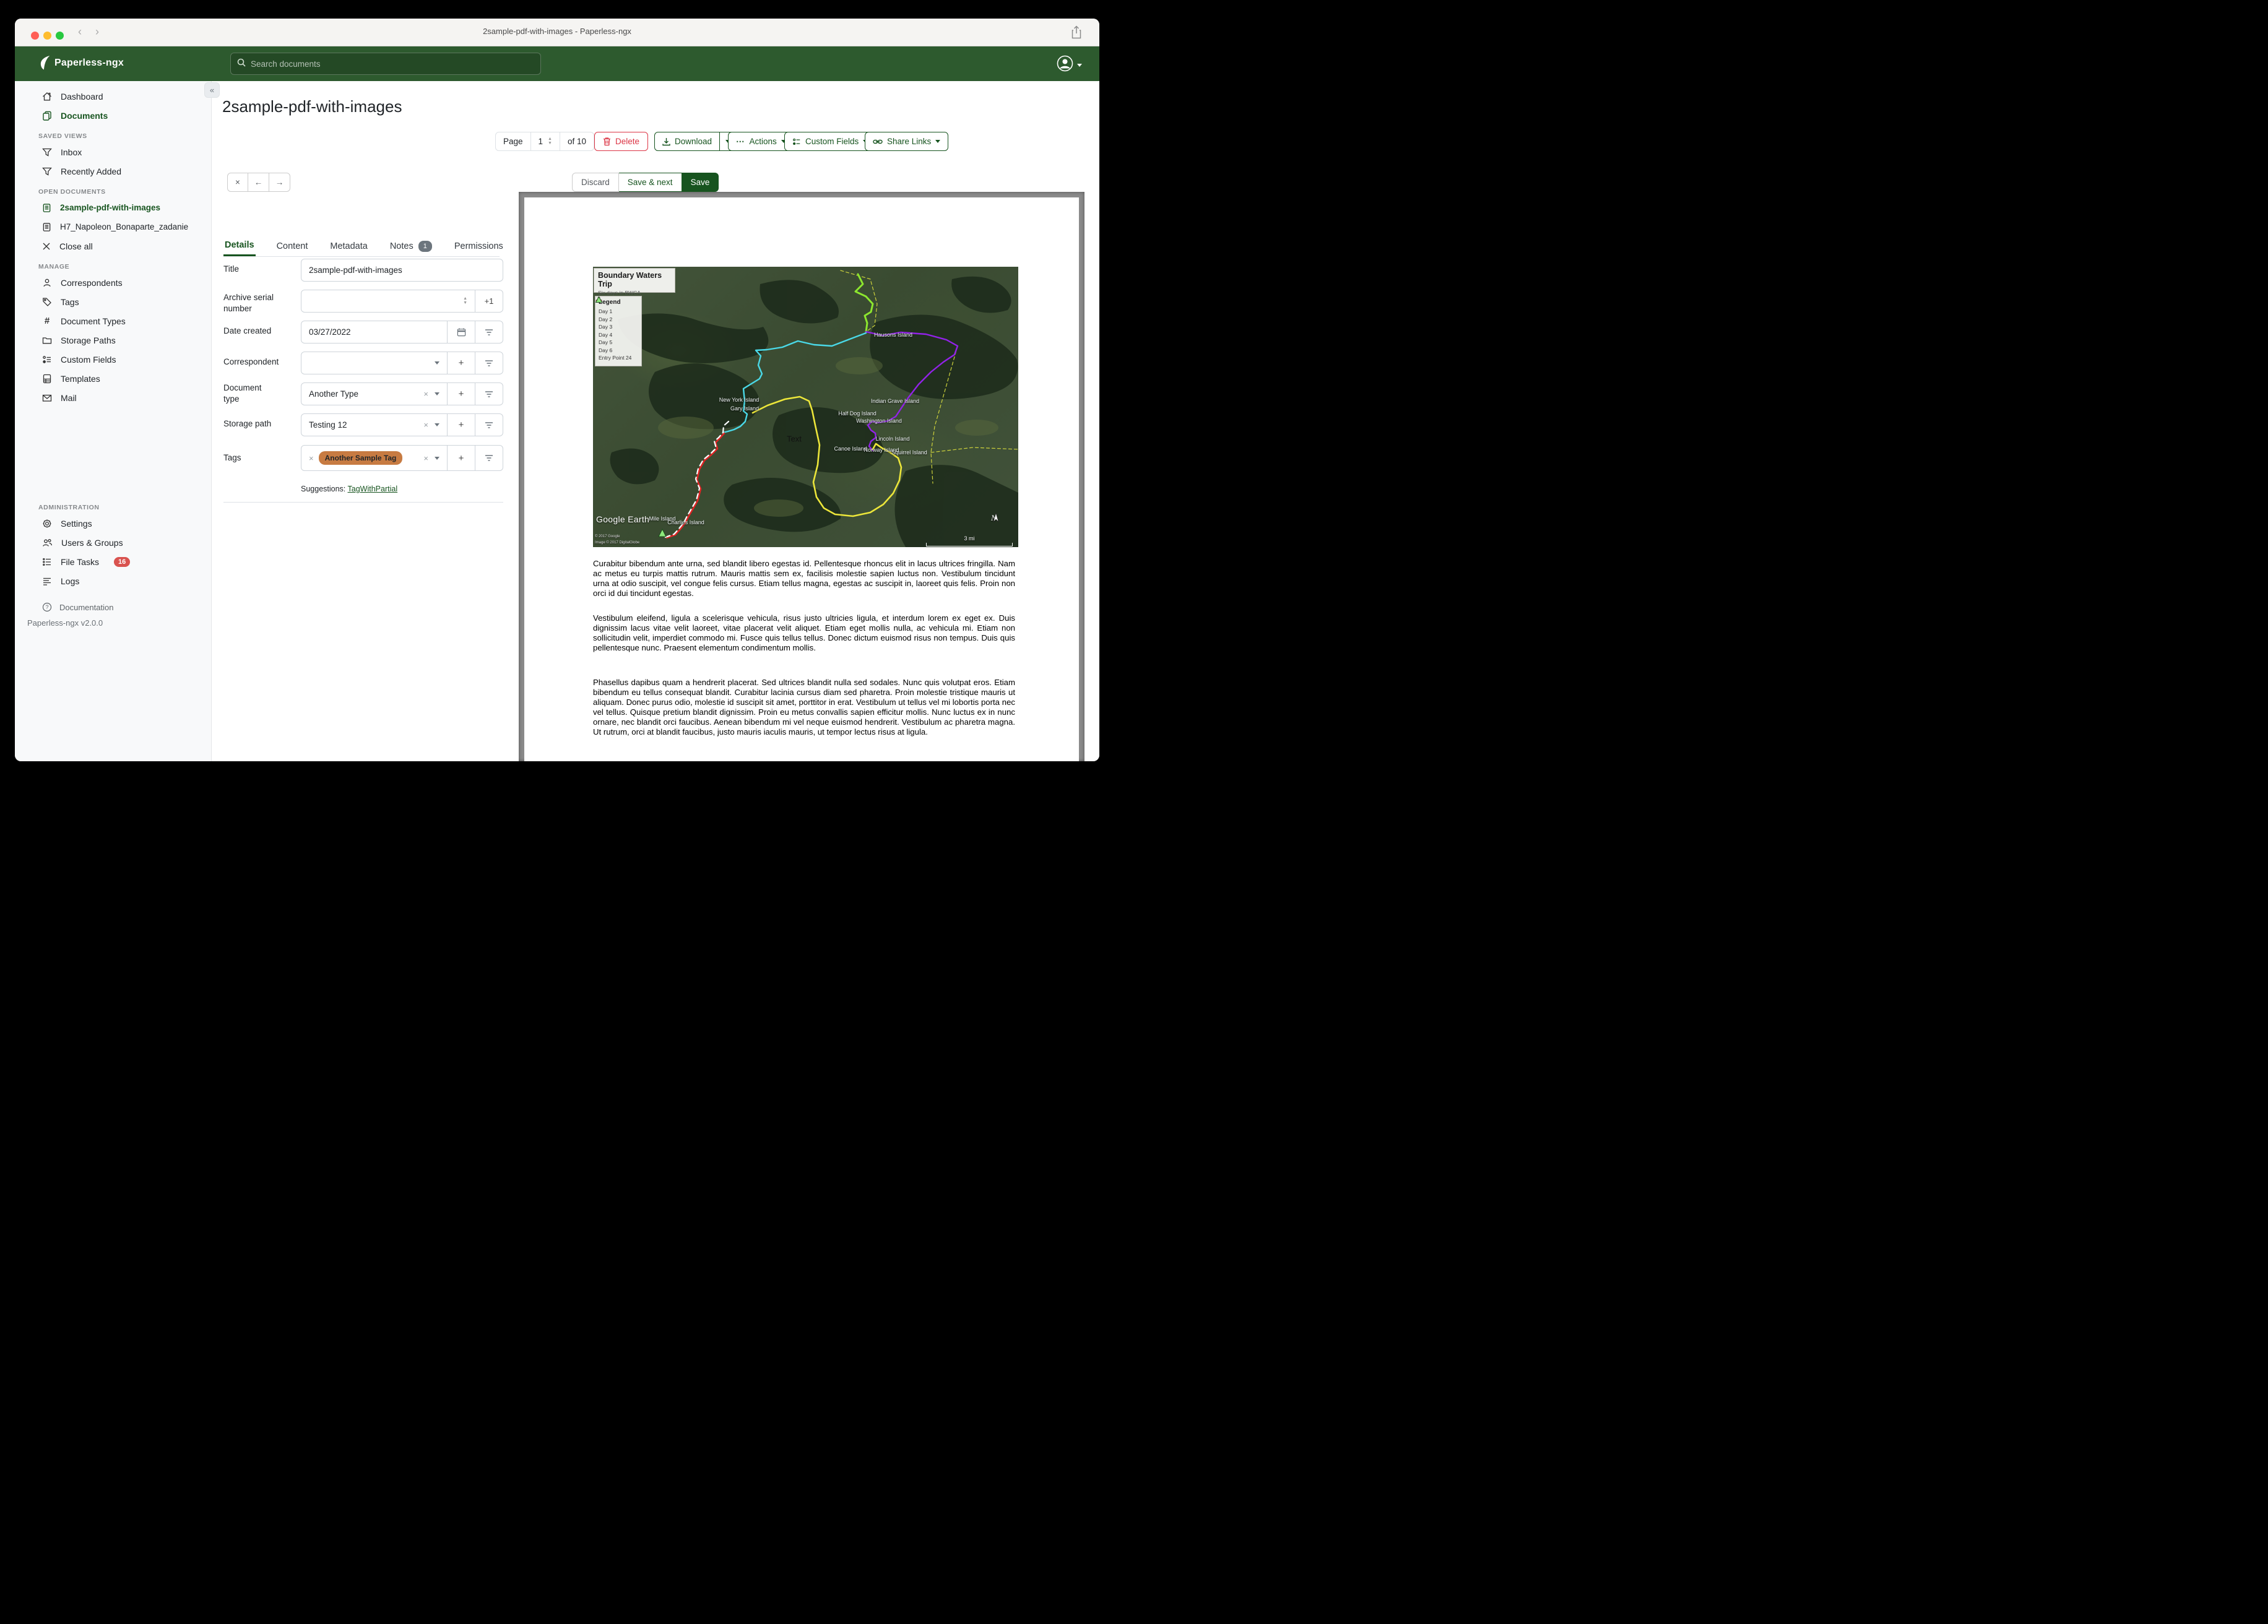 Image resolution: width=2268 pixels, height=1624 pixels. Describe the element at coordinates (700, 182) in the screenshot. I see `save-button: Save` at that location.